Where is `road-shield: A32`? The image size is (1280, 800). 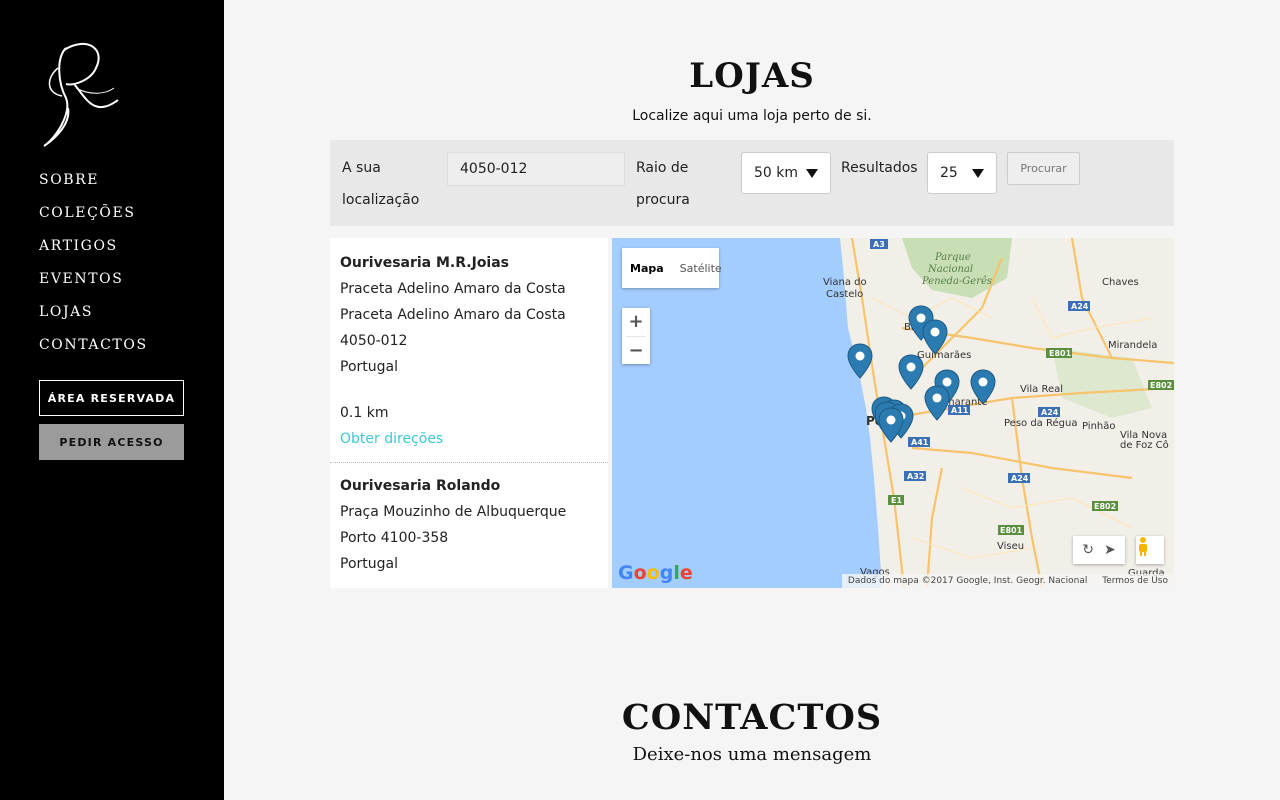 road-shield: A32 is located at coordinates (915, 476).